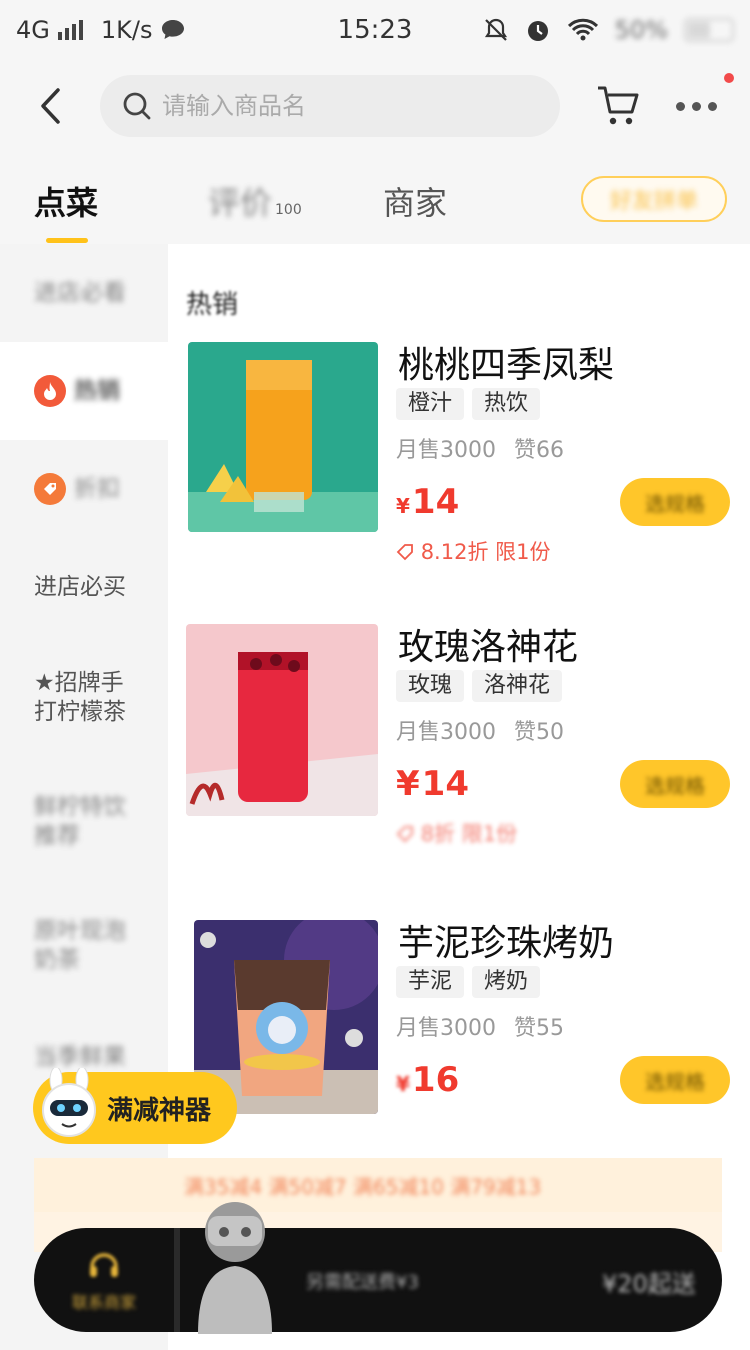 The height and width of the screenshot is (1350, 750). Describe the element at coordinates (654, 199) in the screenshot. I see `group-order-button: 好友拼单` at that location.